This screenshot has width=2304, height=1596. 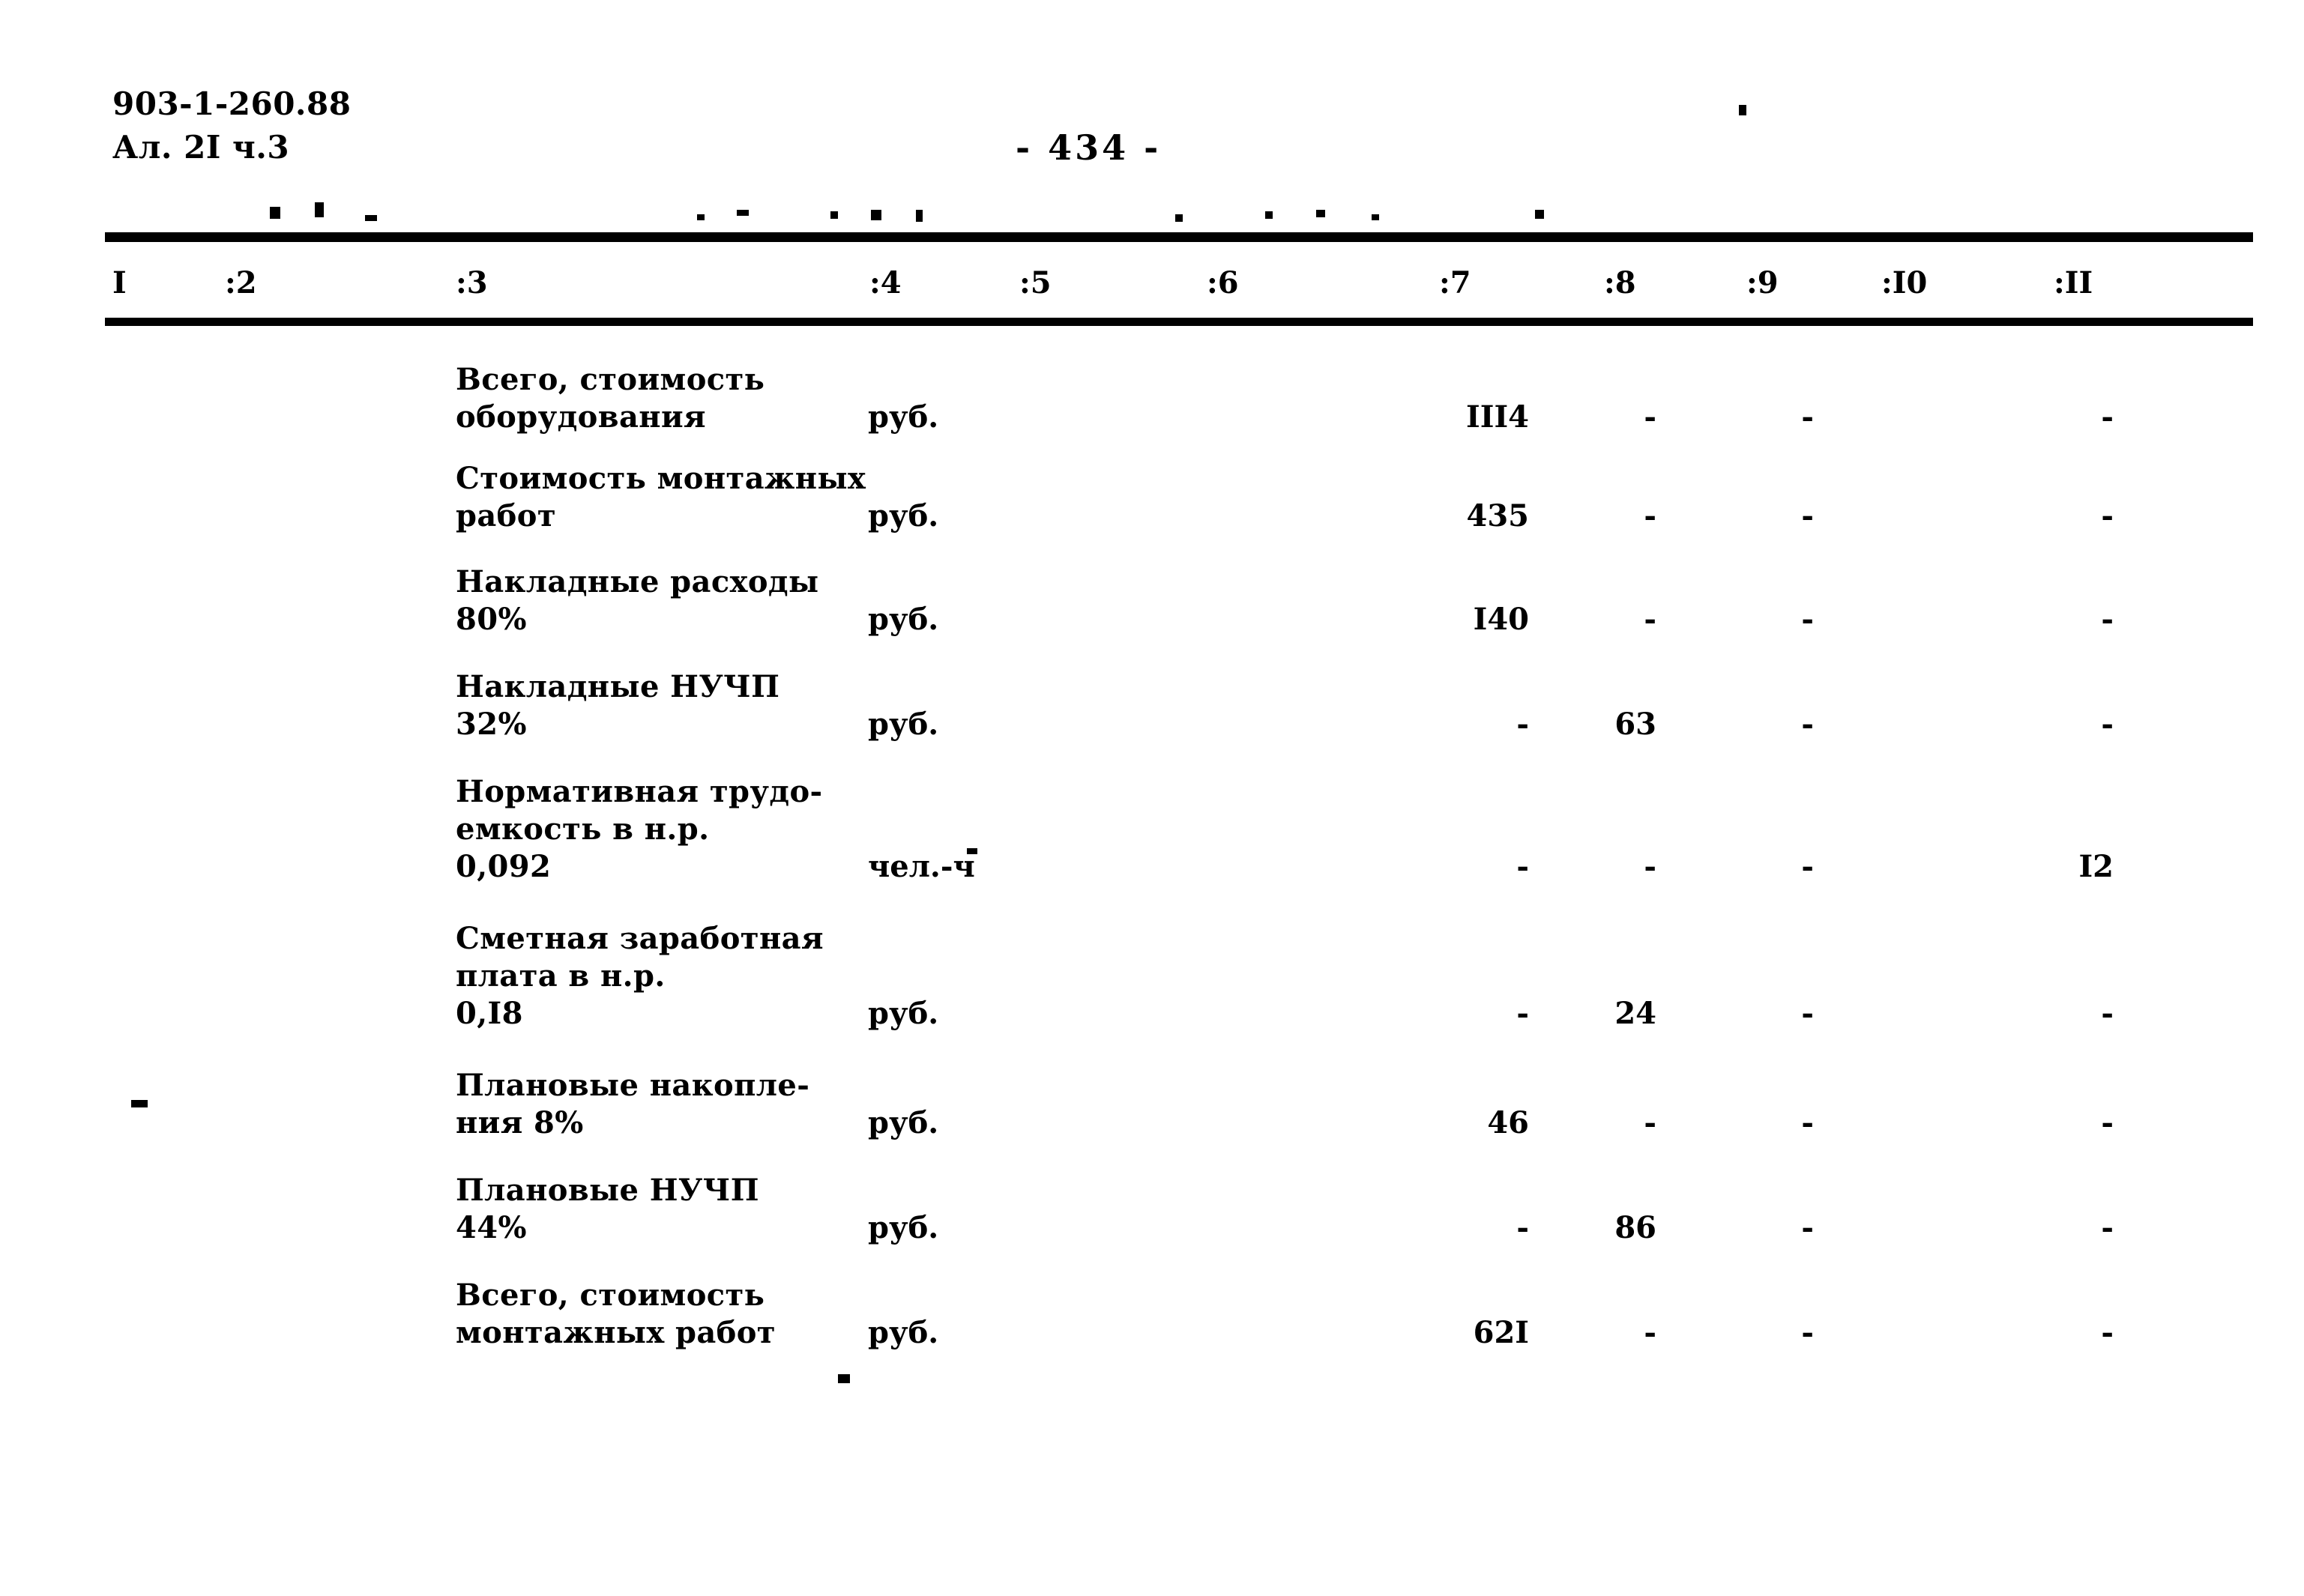 I want to click on row-description: Плановые накопле- ния 8%, so click(x=633, y=1104).